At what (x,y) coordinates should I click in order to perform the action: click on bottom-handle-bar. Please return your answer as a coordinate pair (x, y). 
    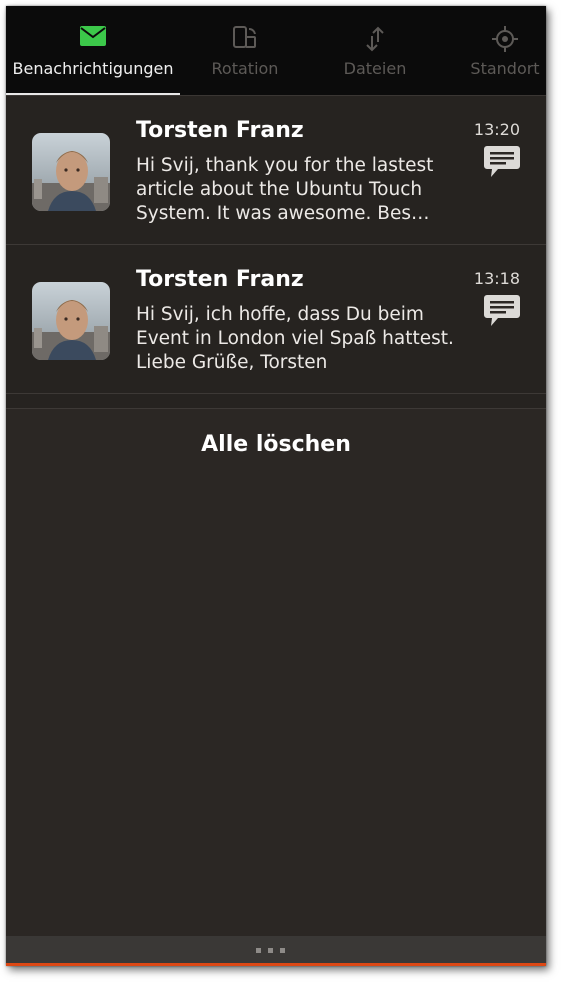
    Looking at the image, I should click on (276, 951).